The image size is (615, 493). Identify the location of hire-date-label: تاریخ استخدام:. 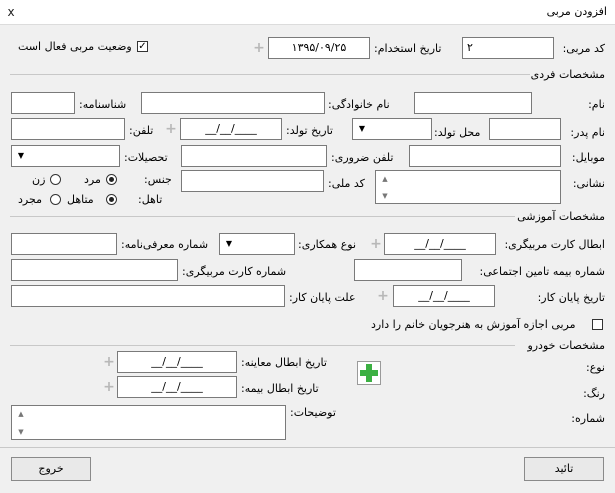
(408, 48).